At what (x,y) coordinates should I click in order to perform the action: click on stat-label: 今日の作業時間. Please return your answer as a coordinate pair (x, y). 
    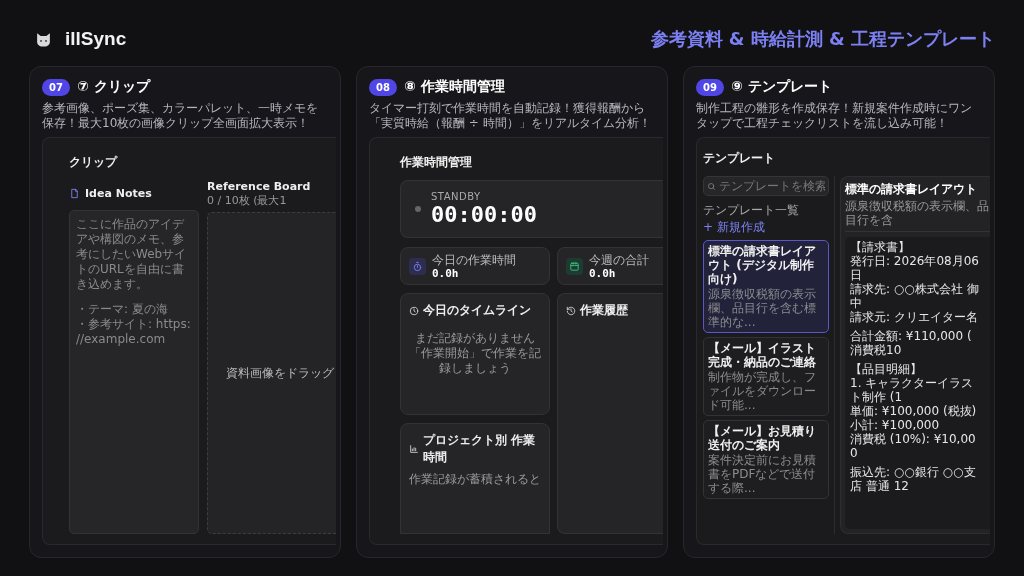
    Looking at the image, I should click on (474, 259).